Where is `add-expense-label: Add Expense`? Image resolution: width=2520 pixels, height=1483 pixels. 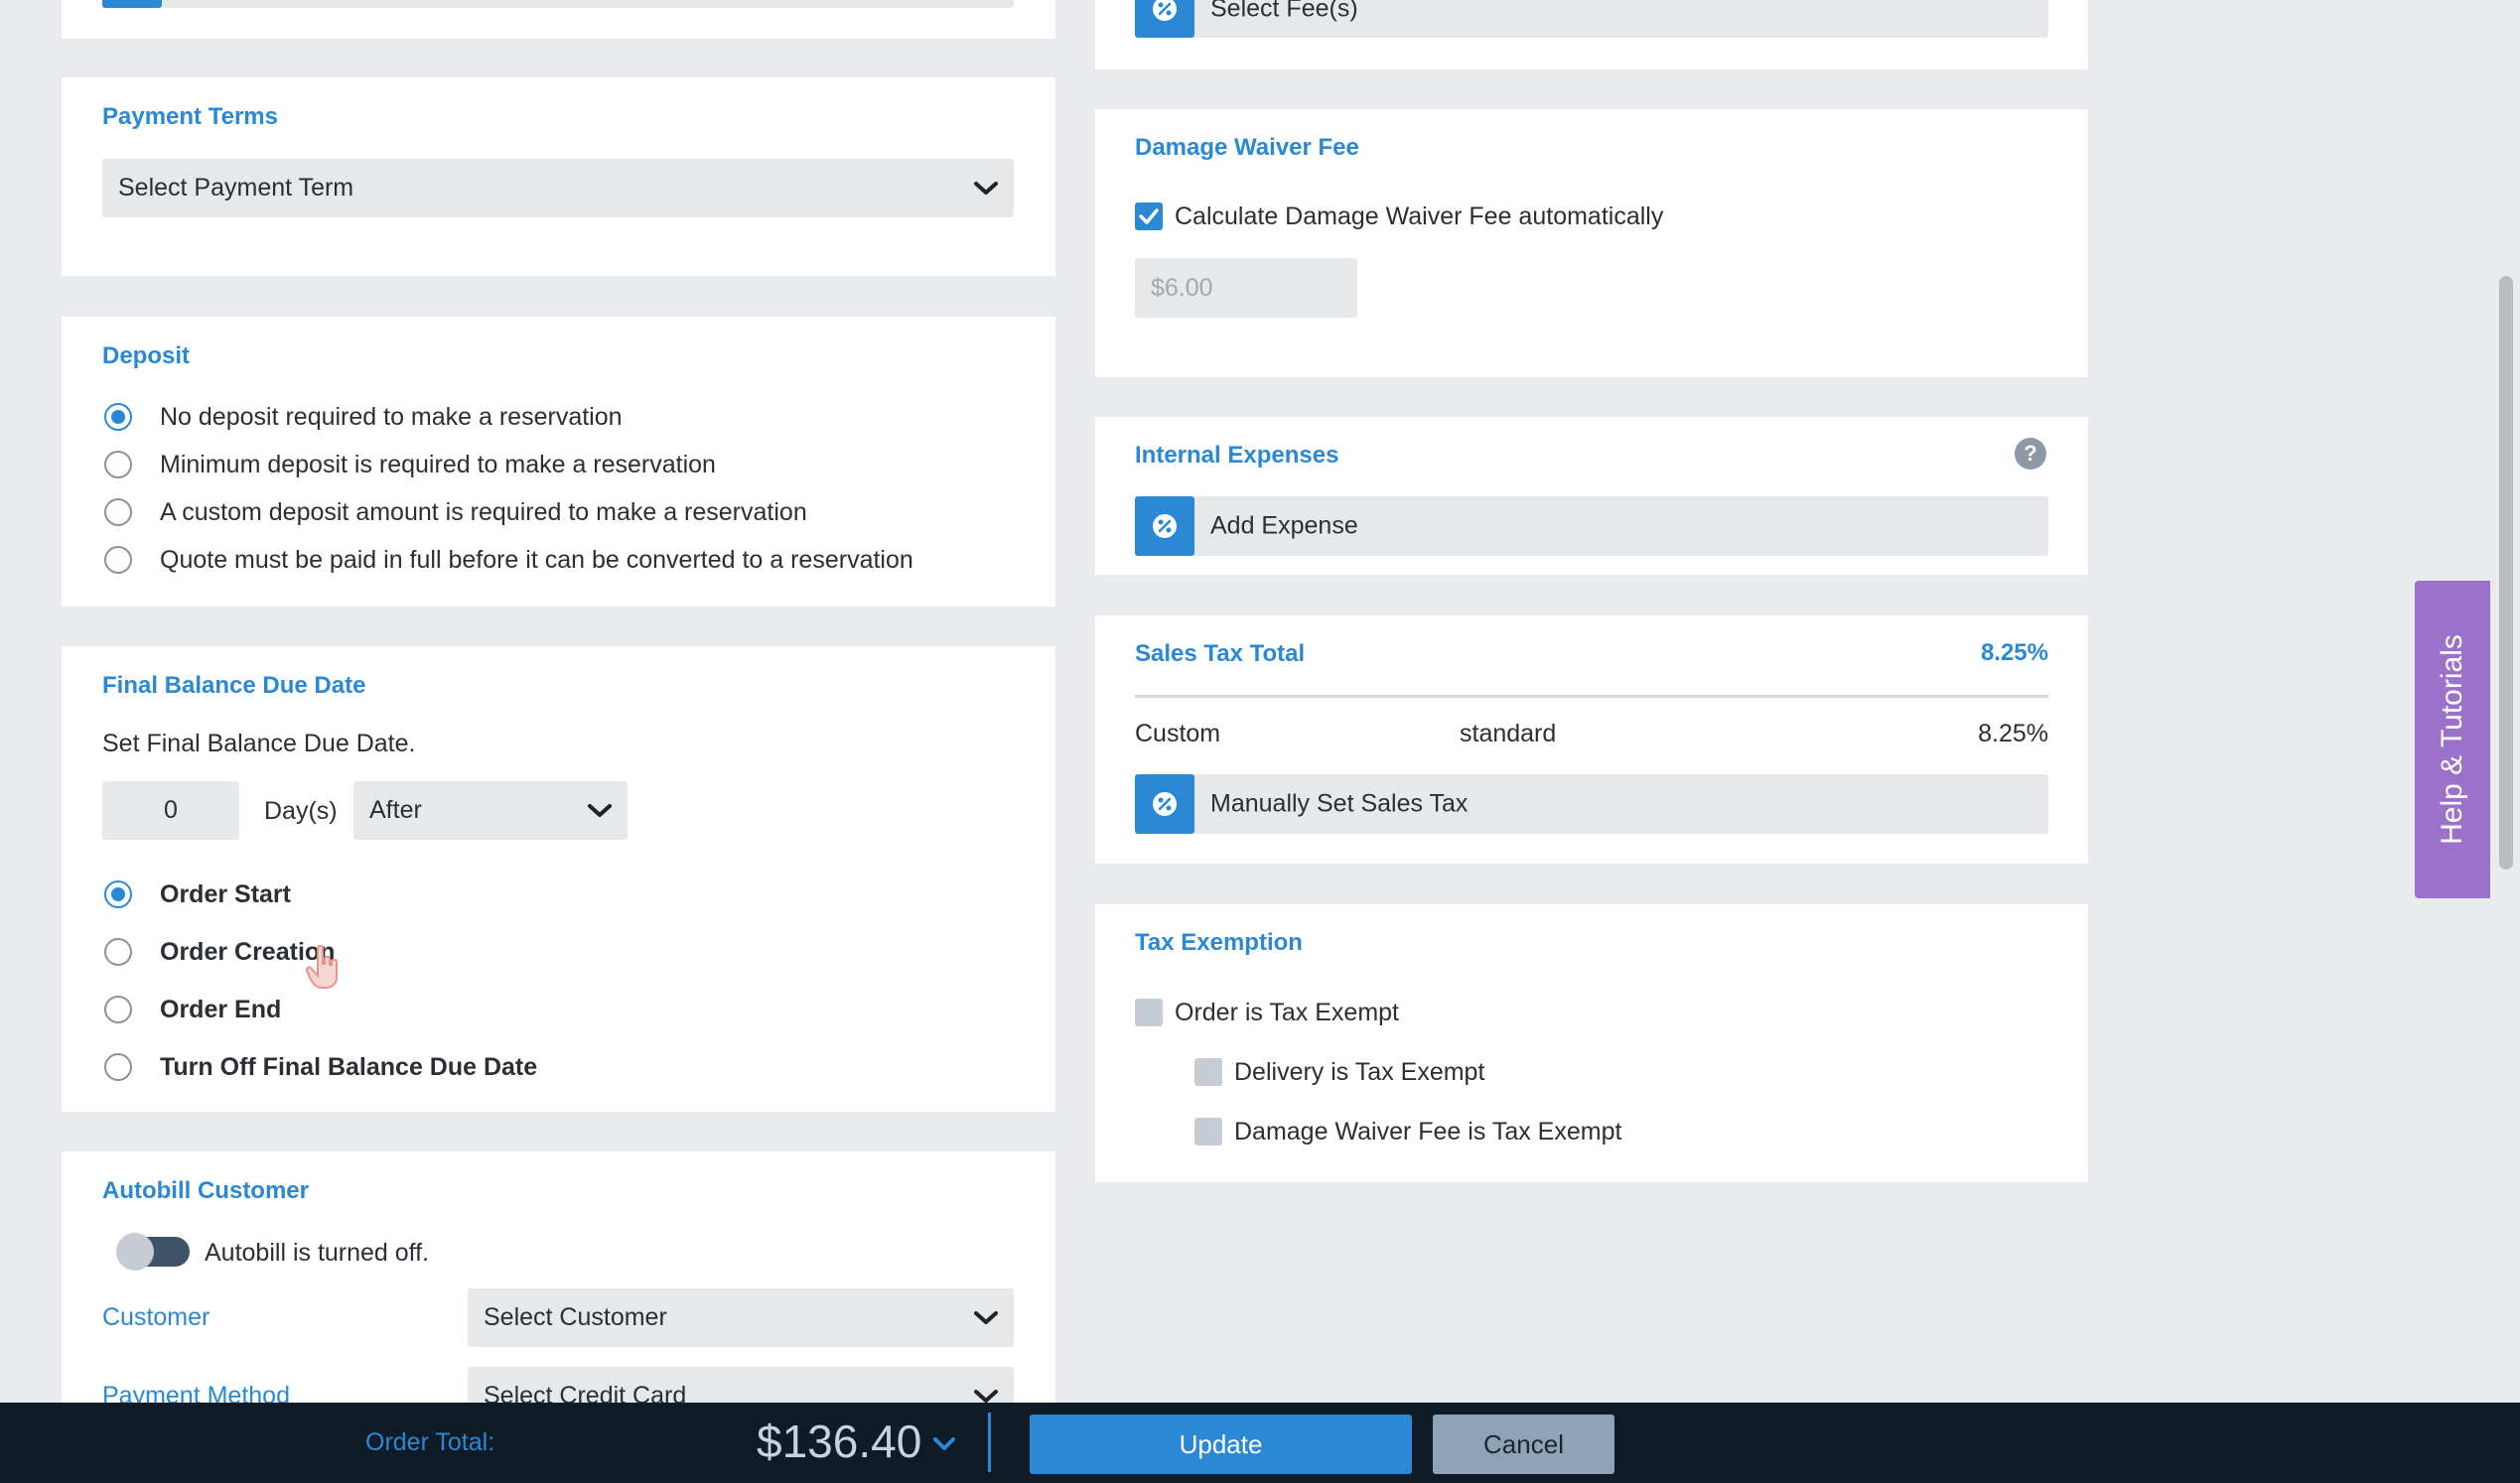
add-expense-label: Add Expense is located at coordinates (1284, 525).